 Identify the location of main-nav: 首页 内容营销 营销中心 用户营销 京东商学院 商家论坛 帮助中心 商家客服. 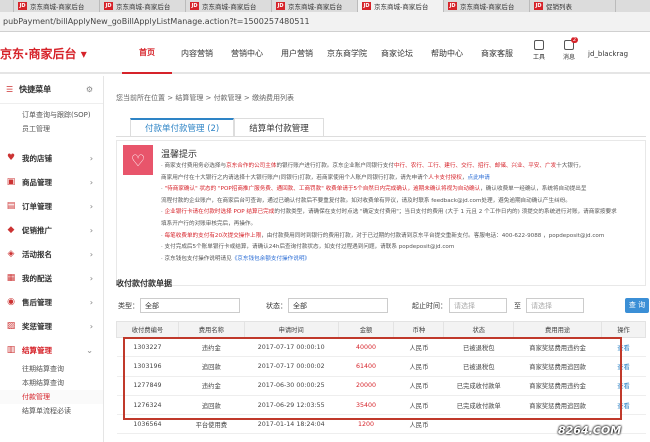
(322, 53).